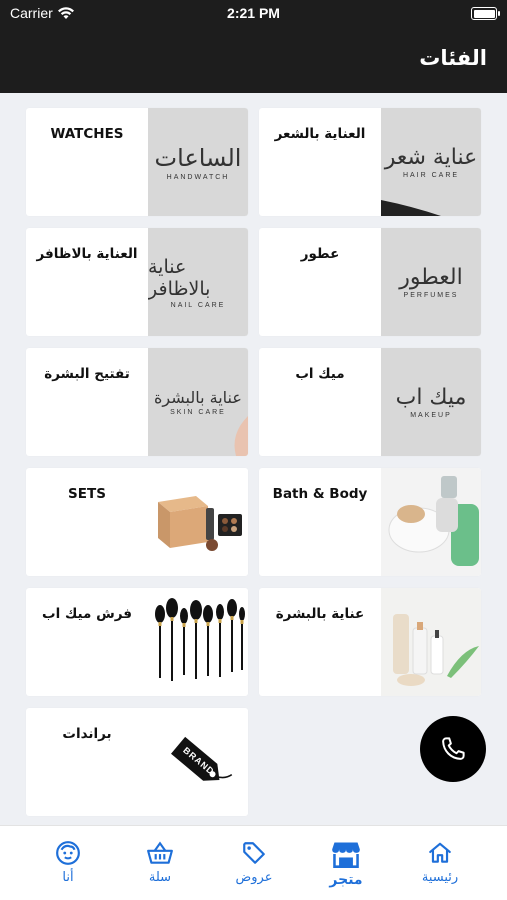 The width and height of the screenshot is (507, 900). Describe the element at coordinates (431, 415) in the screenshot. I see `image-text-en: MAKEUP` at that location.